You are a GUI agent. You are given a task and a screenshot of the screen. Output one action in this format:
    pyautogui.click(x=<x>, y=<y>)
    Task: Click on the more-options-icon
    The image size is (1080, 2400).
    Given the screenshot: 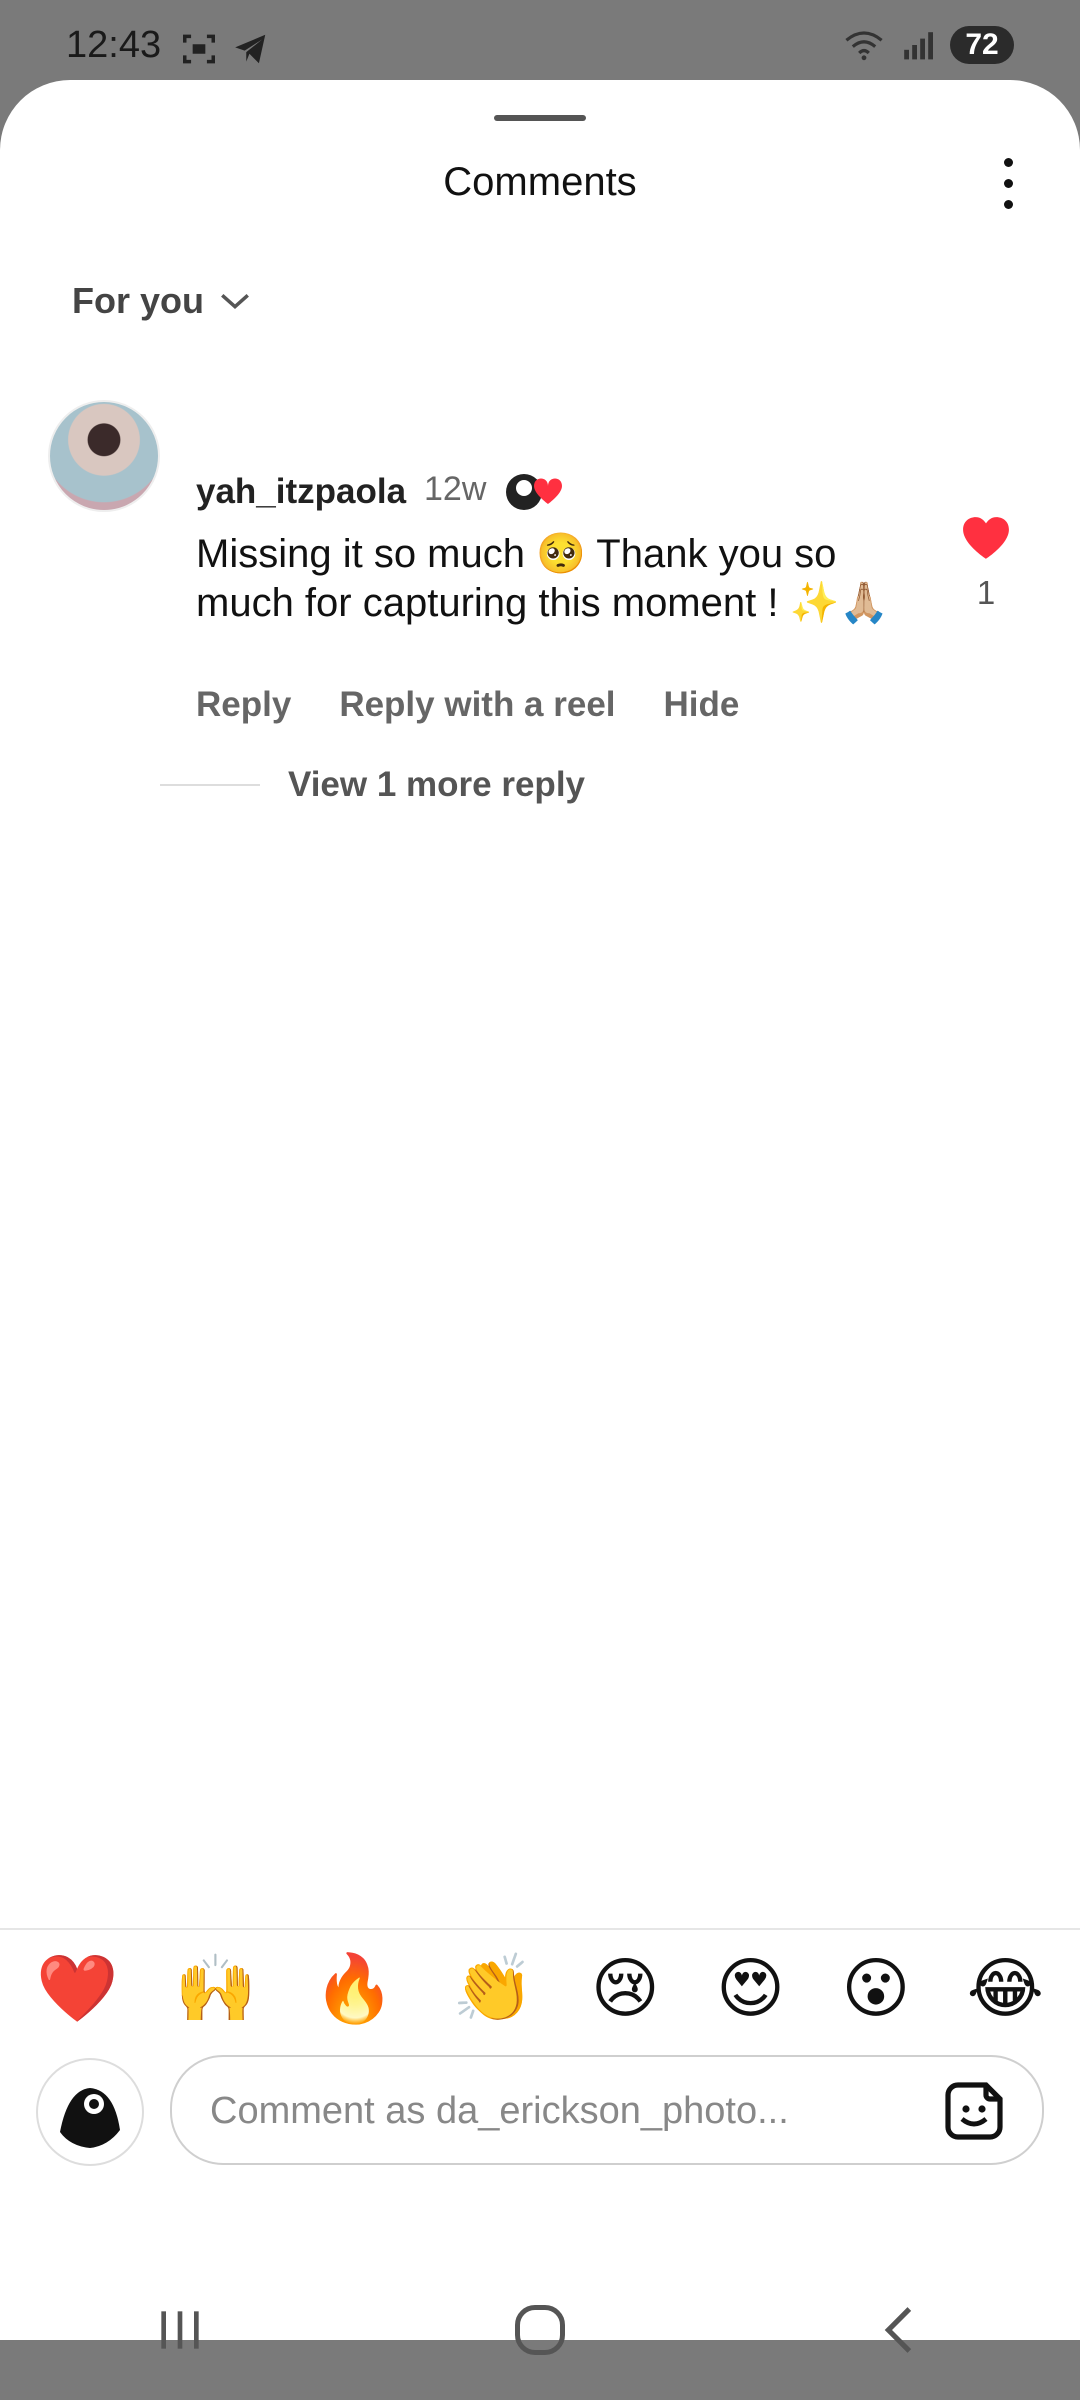 What is the action you would take?
    pyautogui.click(x=1008, y=186)
    